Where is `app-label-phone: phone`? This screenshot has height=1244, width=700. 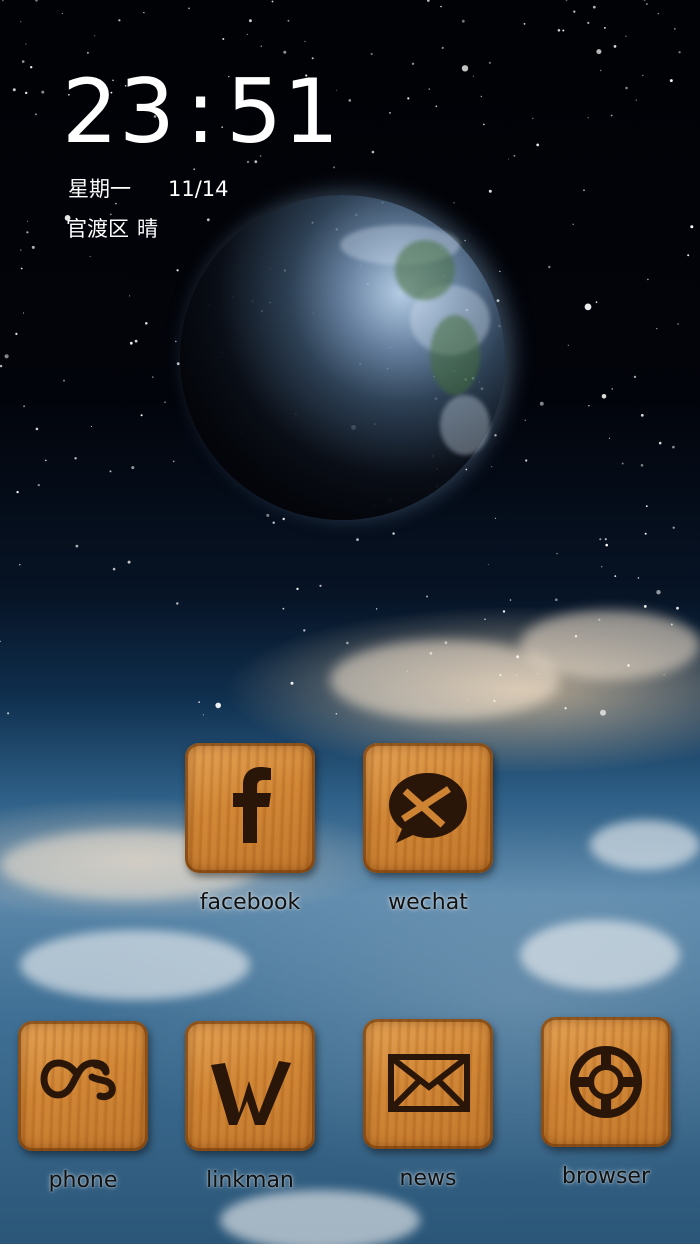
app-label-phone: phone is located at coordinates (83, 1180).